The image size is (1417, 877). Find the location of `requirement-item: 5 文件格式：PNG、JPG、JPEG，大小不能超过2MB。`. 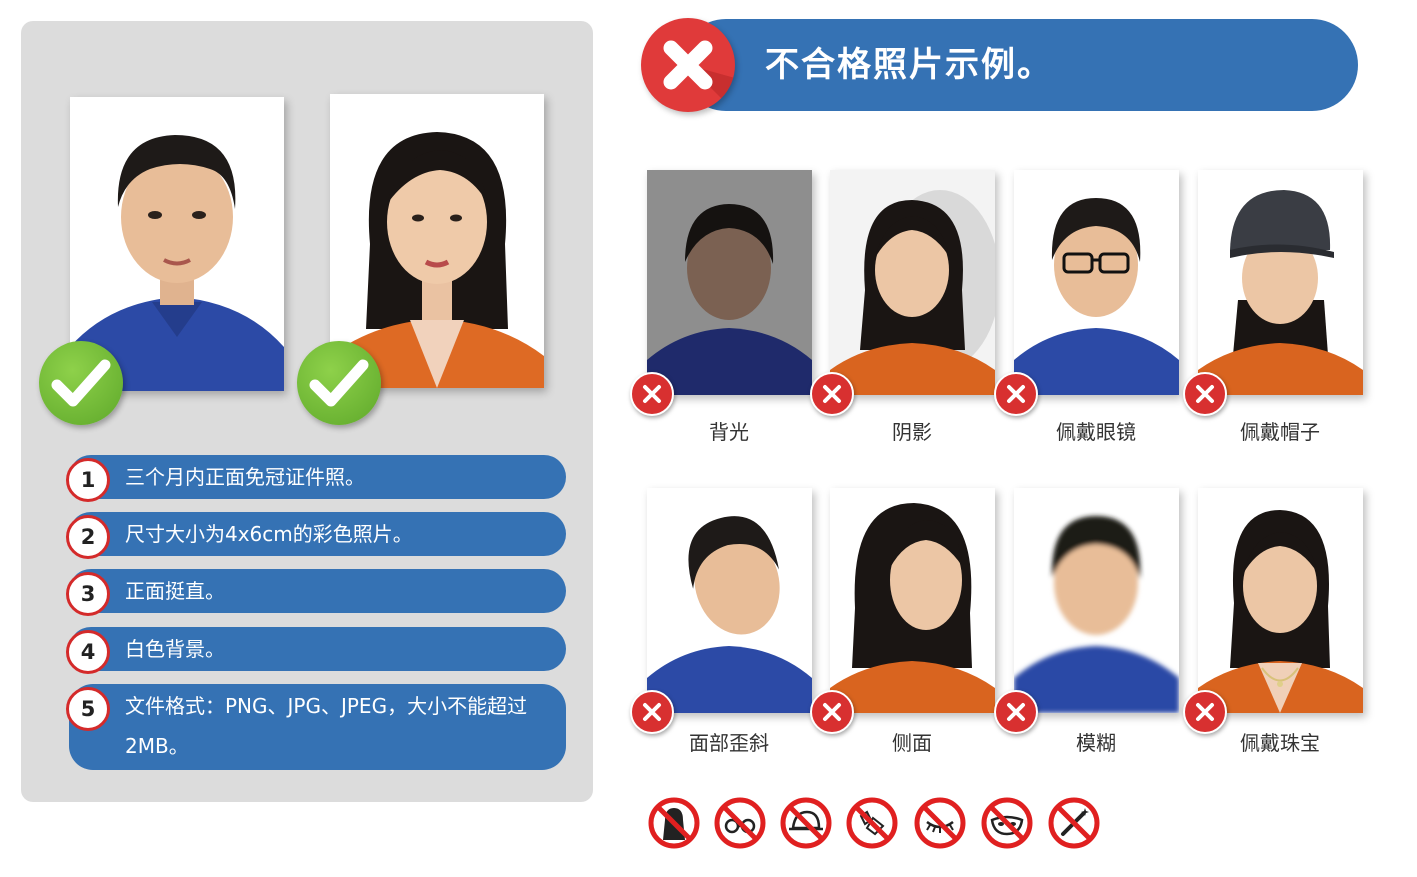

requirement-item: 5 文件格式：PNG、JPG、JPEG，大小不能超过2MB。 is located at coordinates (316, 727).